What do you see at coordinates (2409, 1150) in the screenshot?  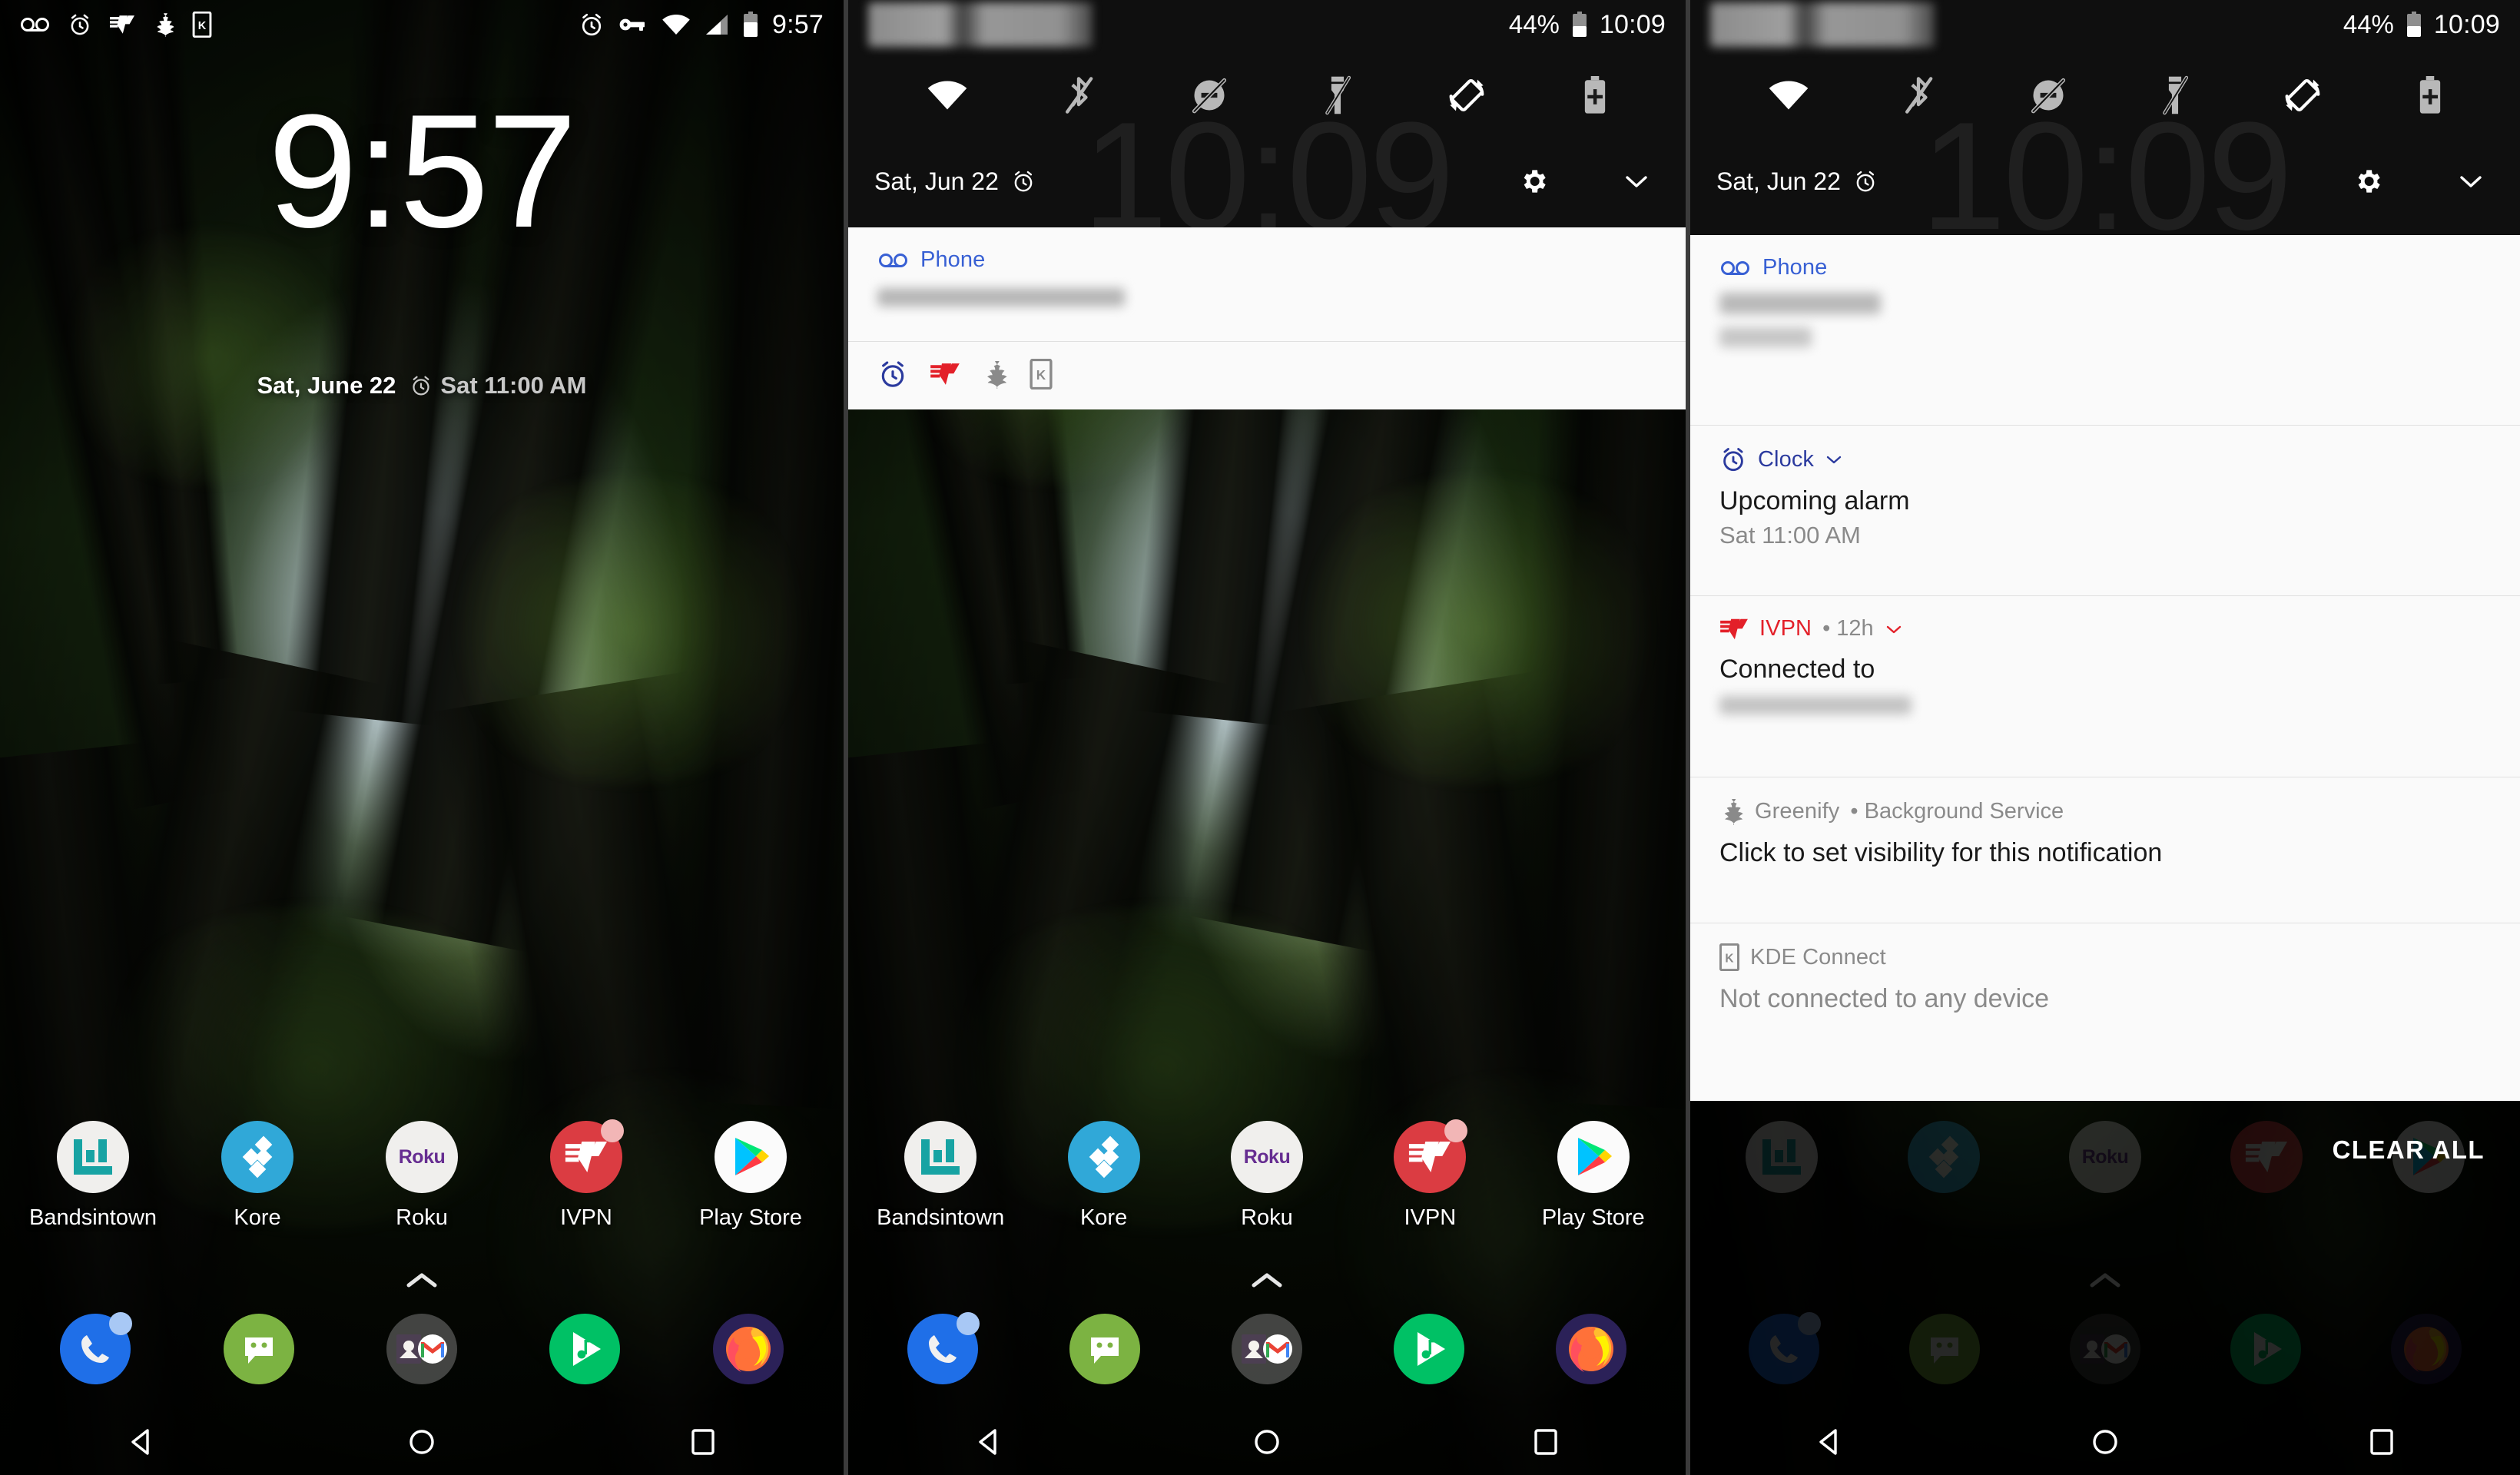 I see `clear-all-button: CLEAR ALL` at bounding box center [2409, 1150].